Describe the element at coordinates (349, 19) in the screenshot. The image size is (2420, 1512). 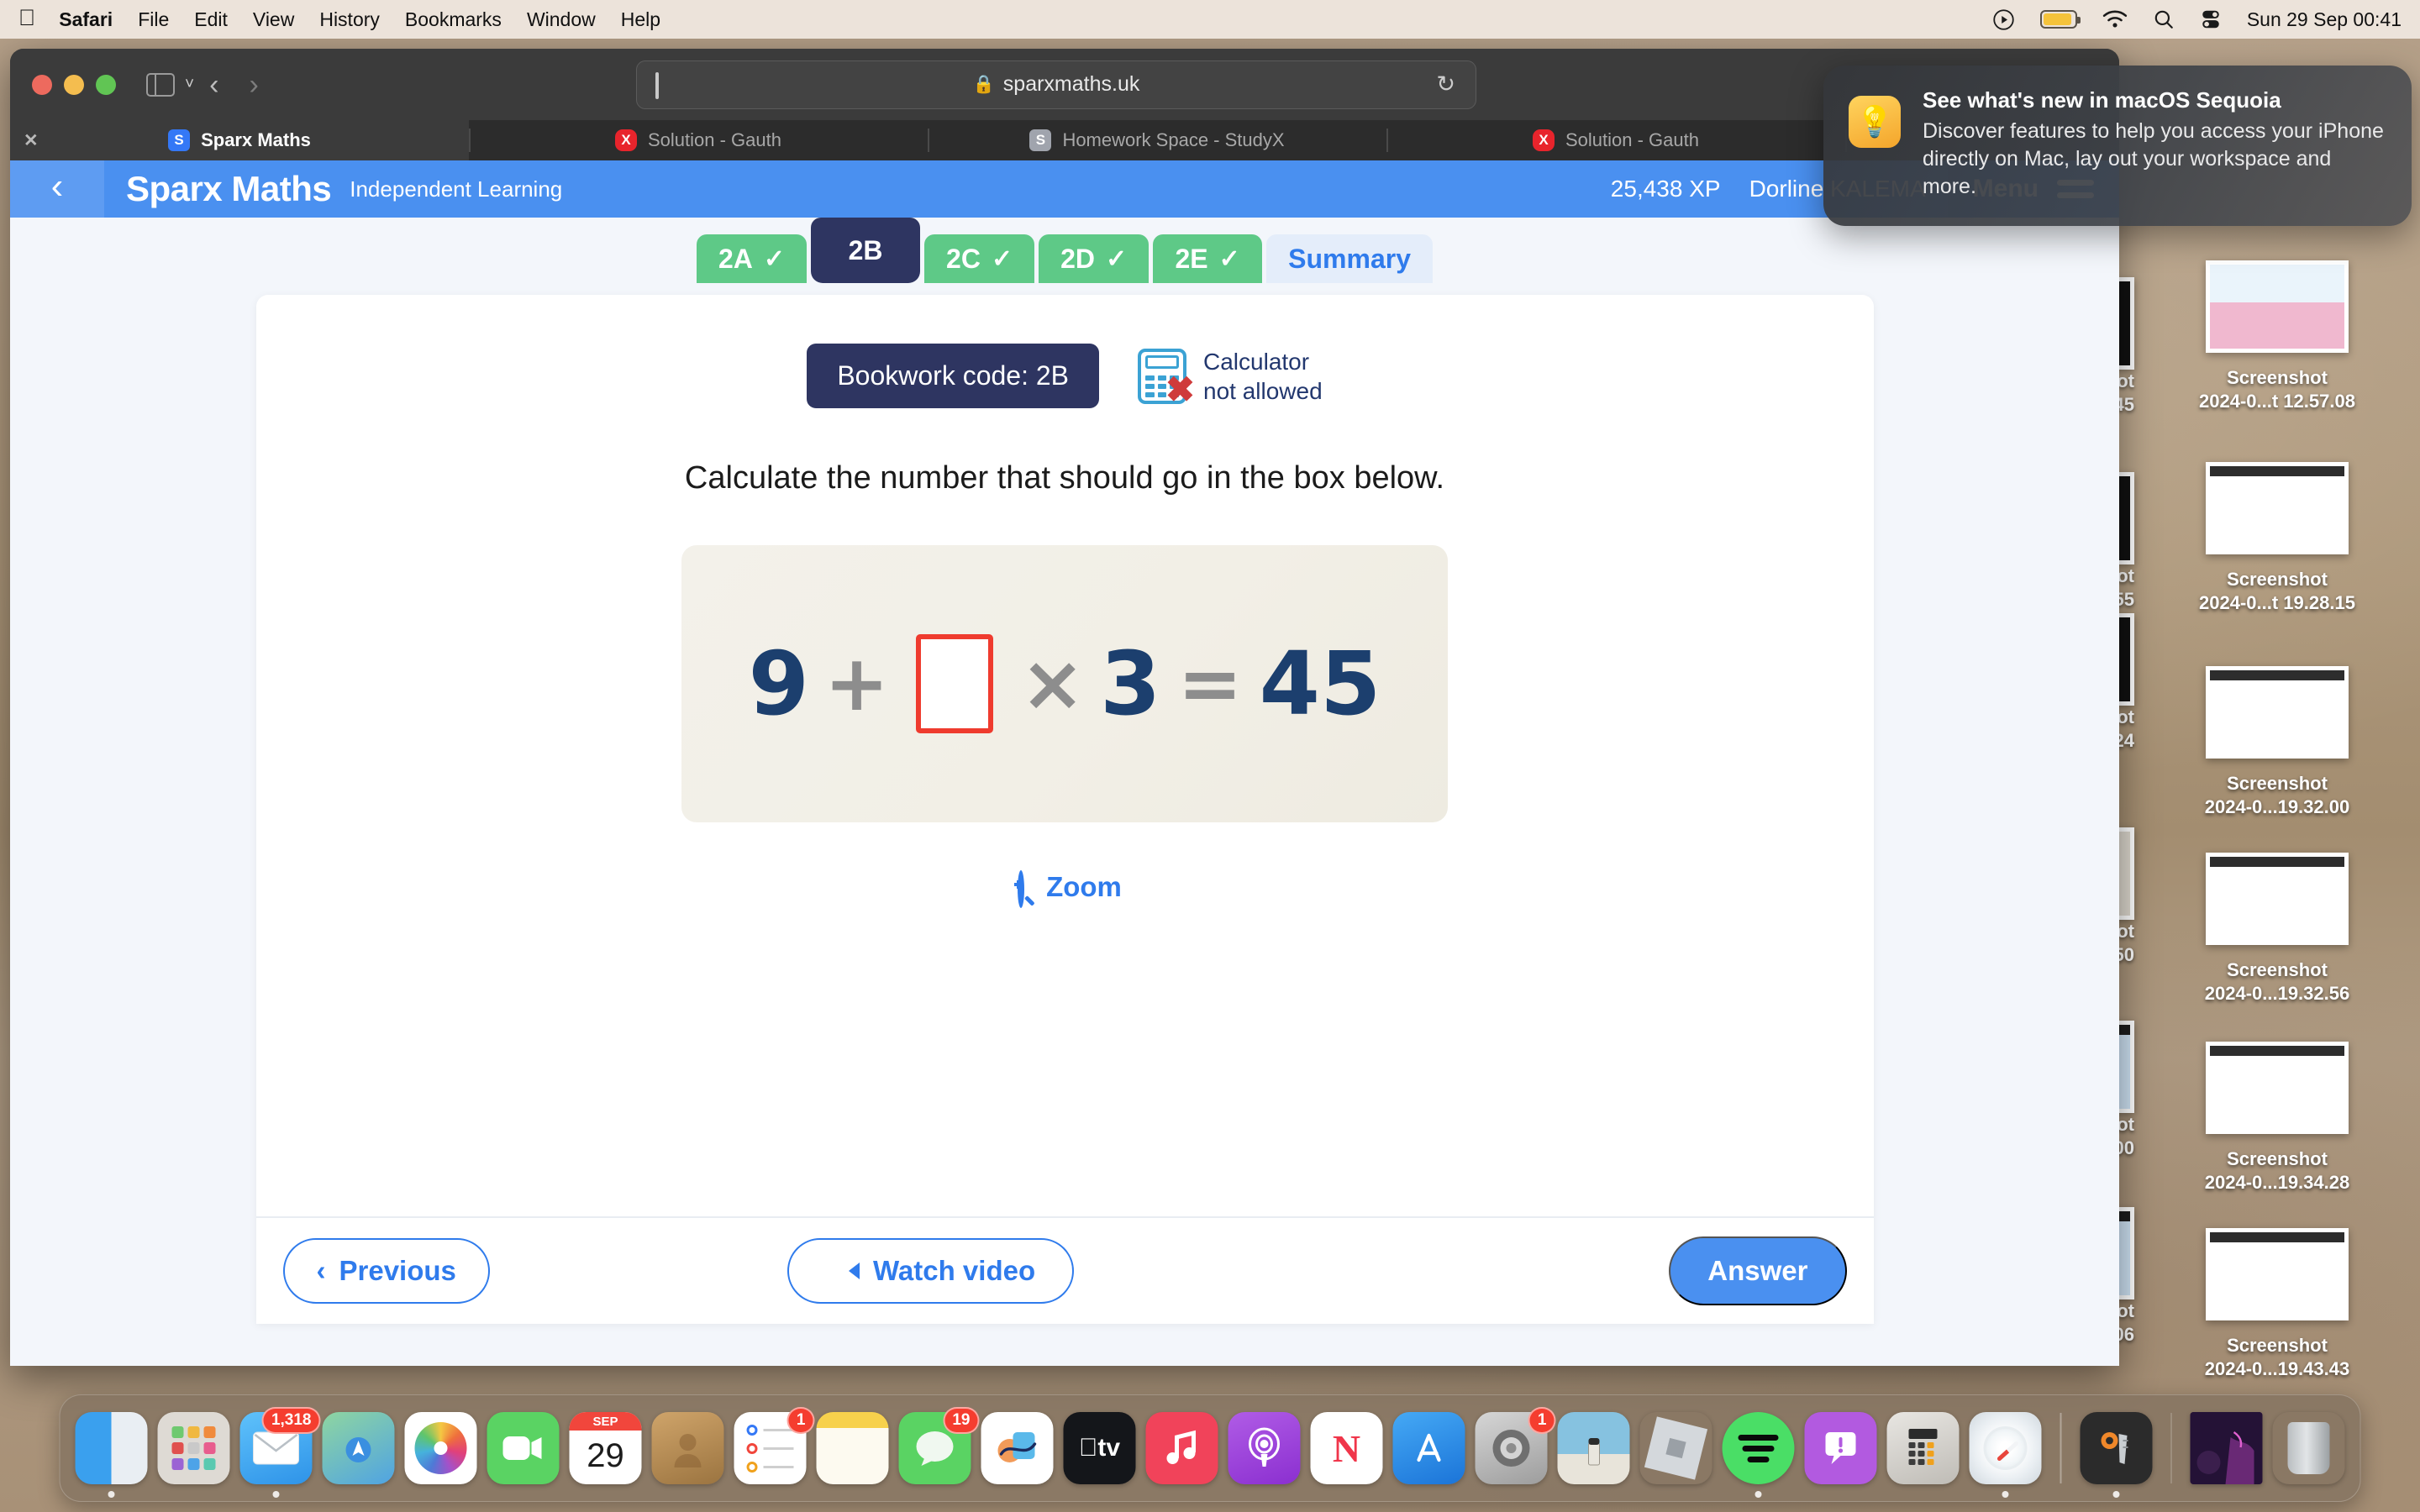
I see `menu-item-history: History` at that location.